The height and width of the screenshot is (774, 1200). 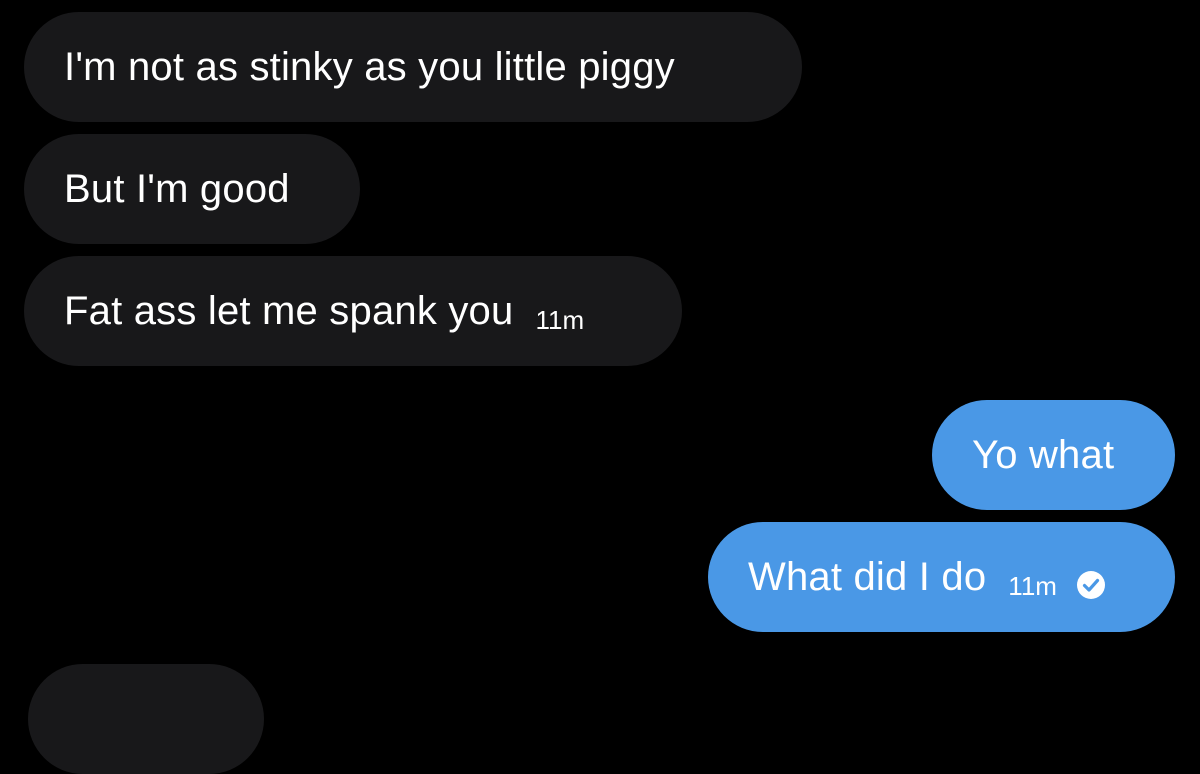 I want to click on message-bubble-incoming-partial, so click(x=146, y=719).